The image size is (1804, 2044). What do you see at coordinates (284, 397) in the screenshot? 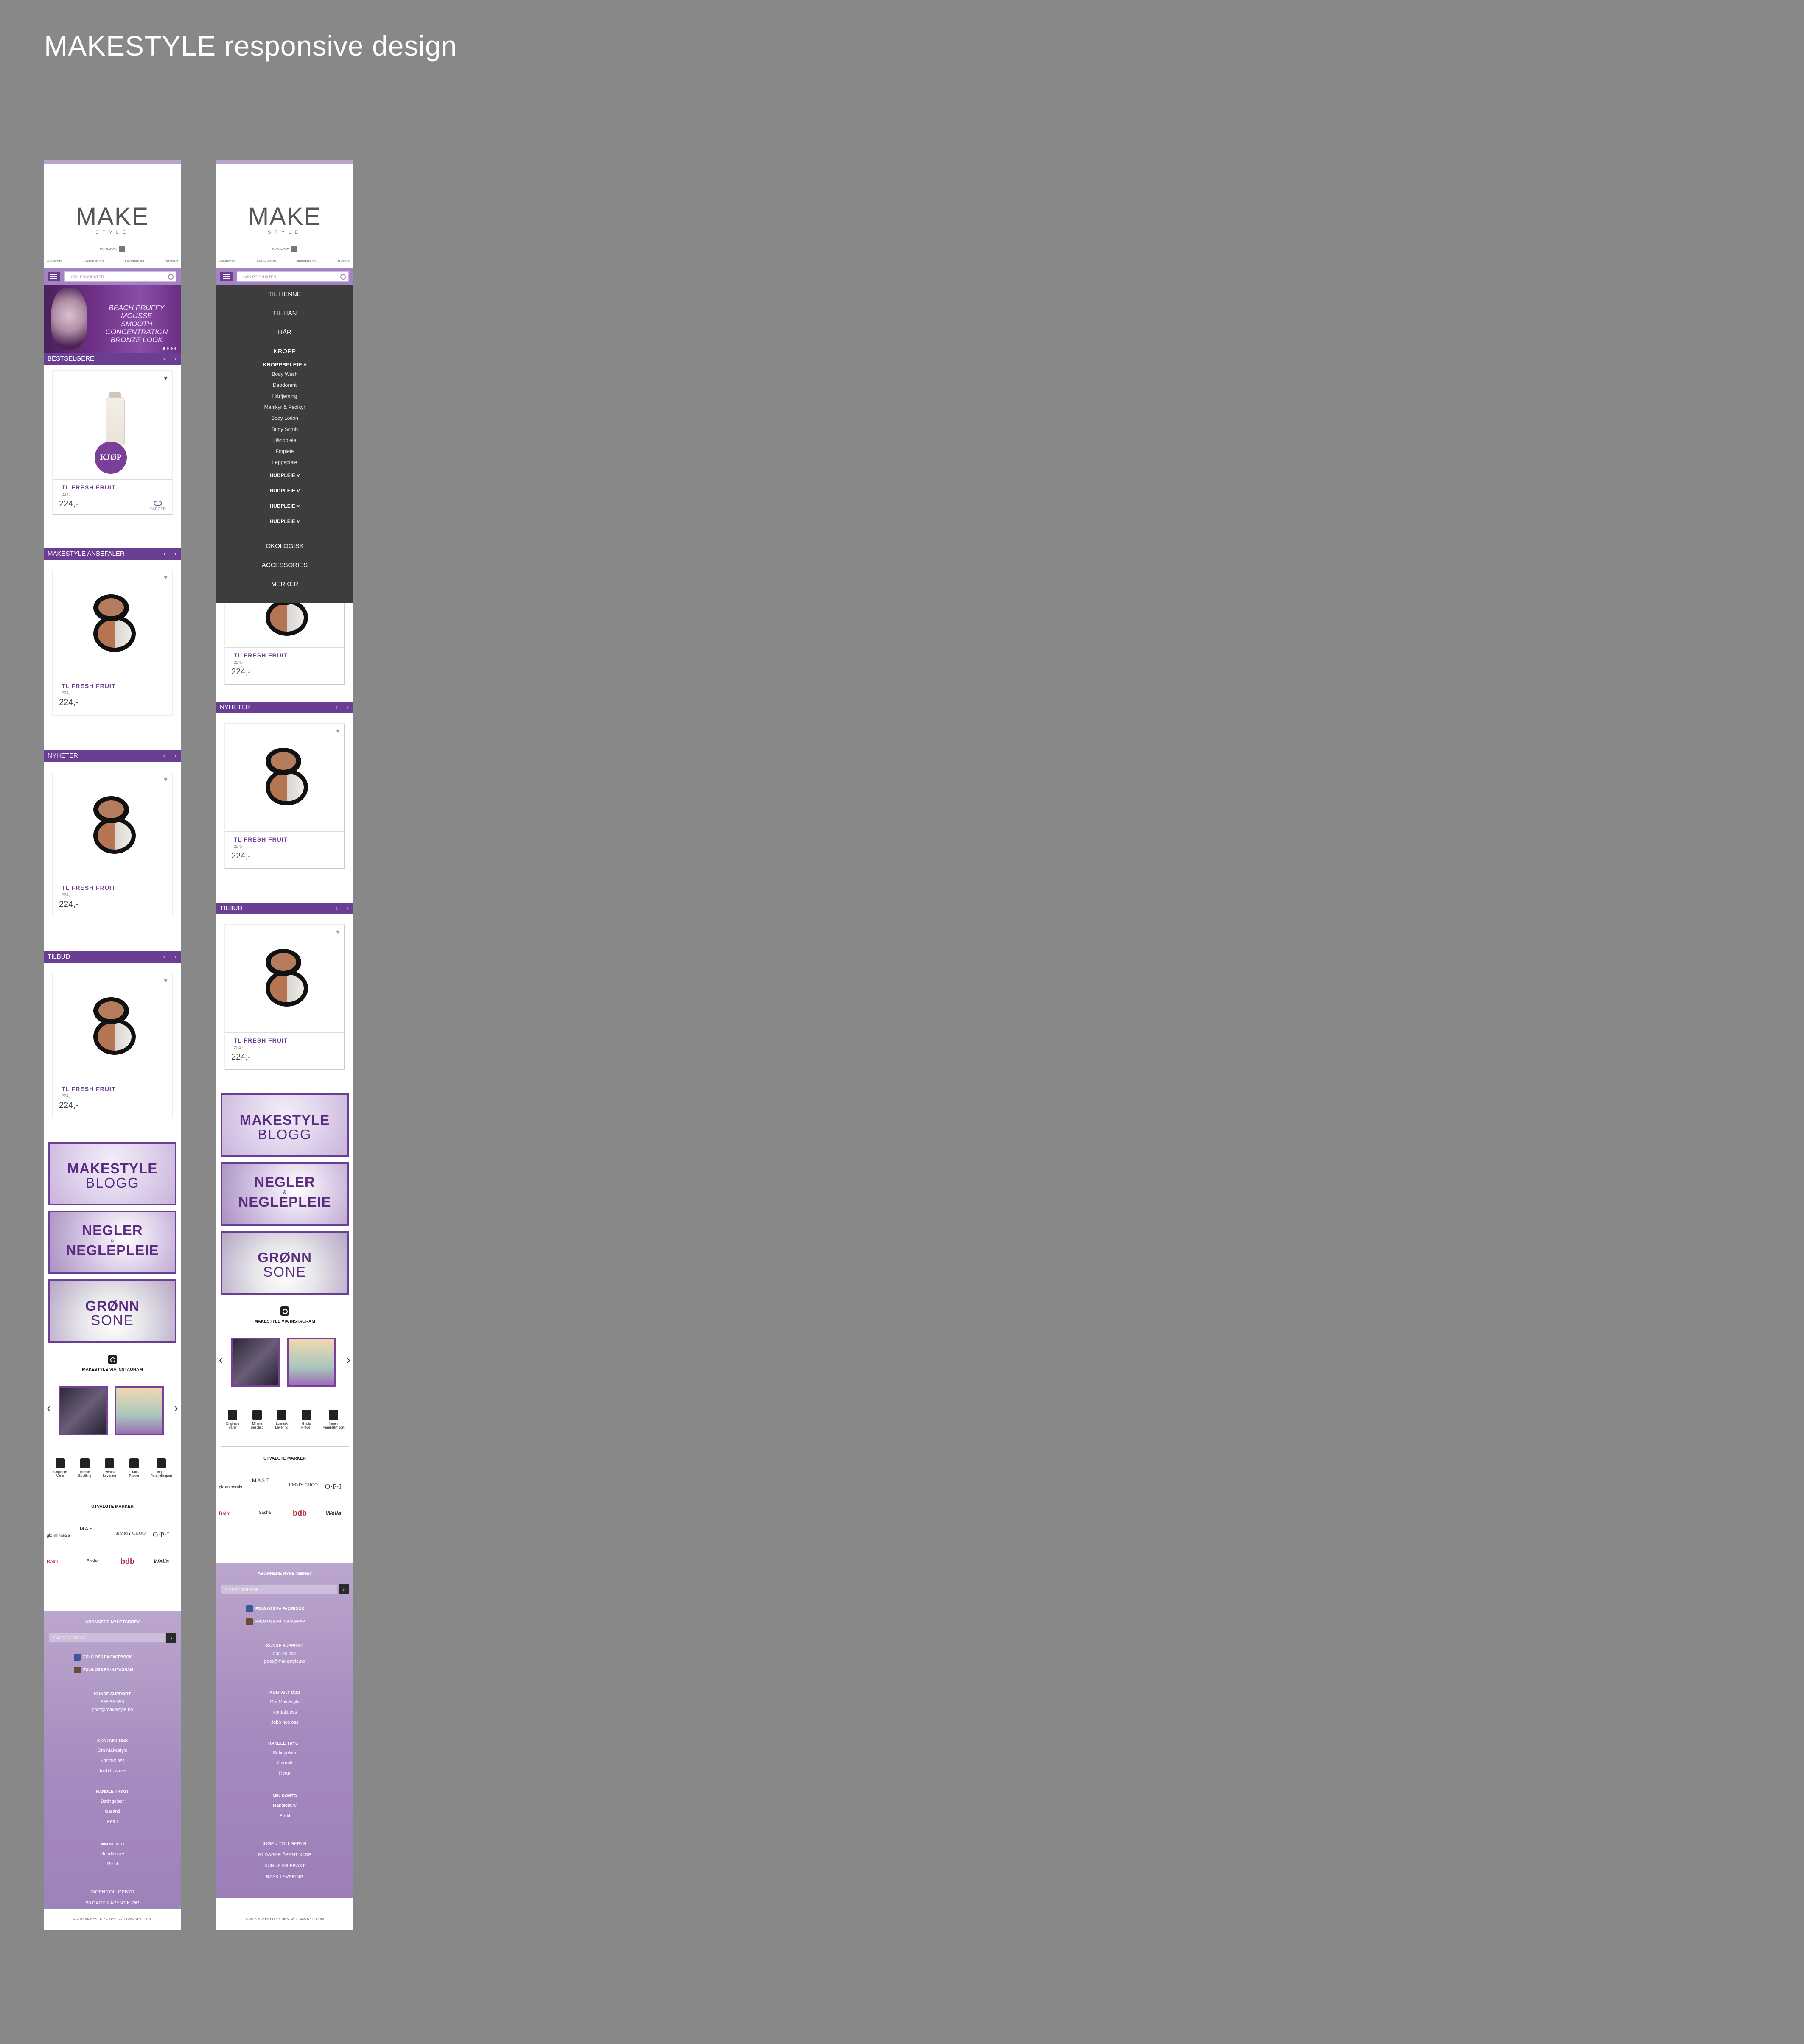
I see `submenu-item: Hårfjerning` at bounding box center [284, 397].